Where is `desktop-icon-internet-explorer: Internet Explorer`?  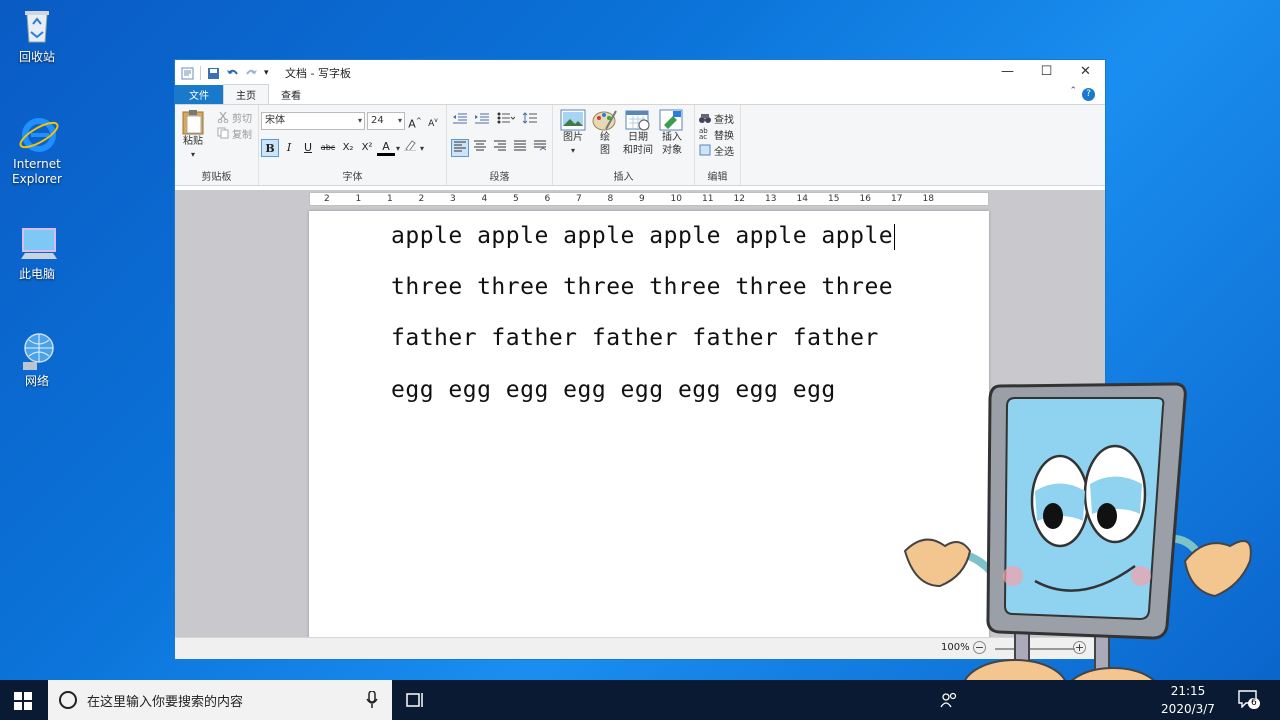
desktop-icon-internet-explorer: Internet Explorer is located at coordinates (37, 150).